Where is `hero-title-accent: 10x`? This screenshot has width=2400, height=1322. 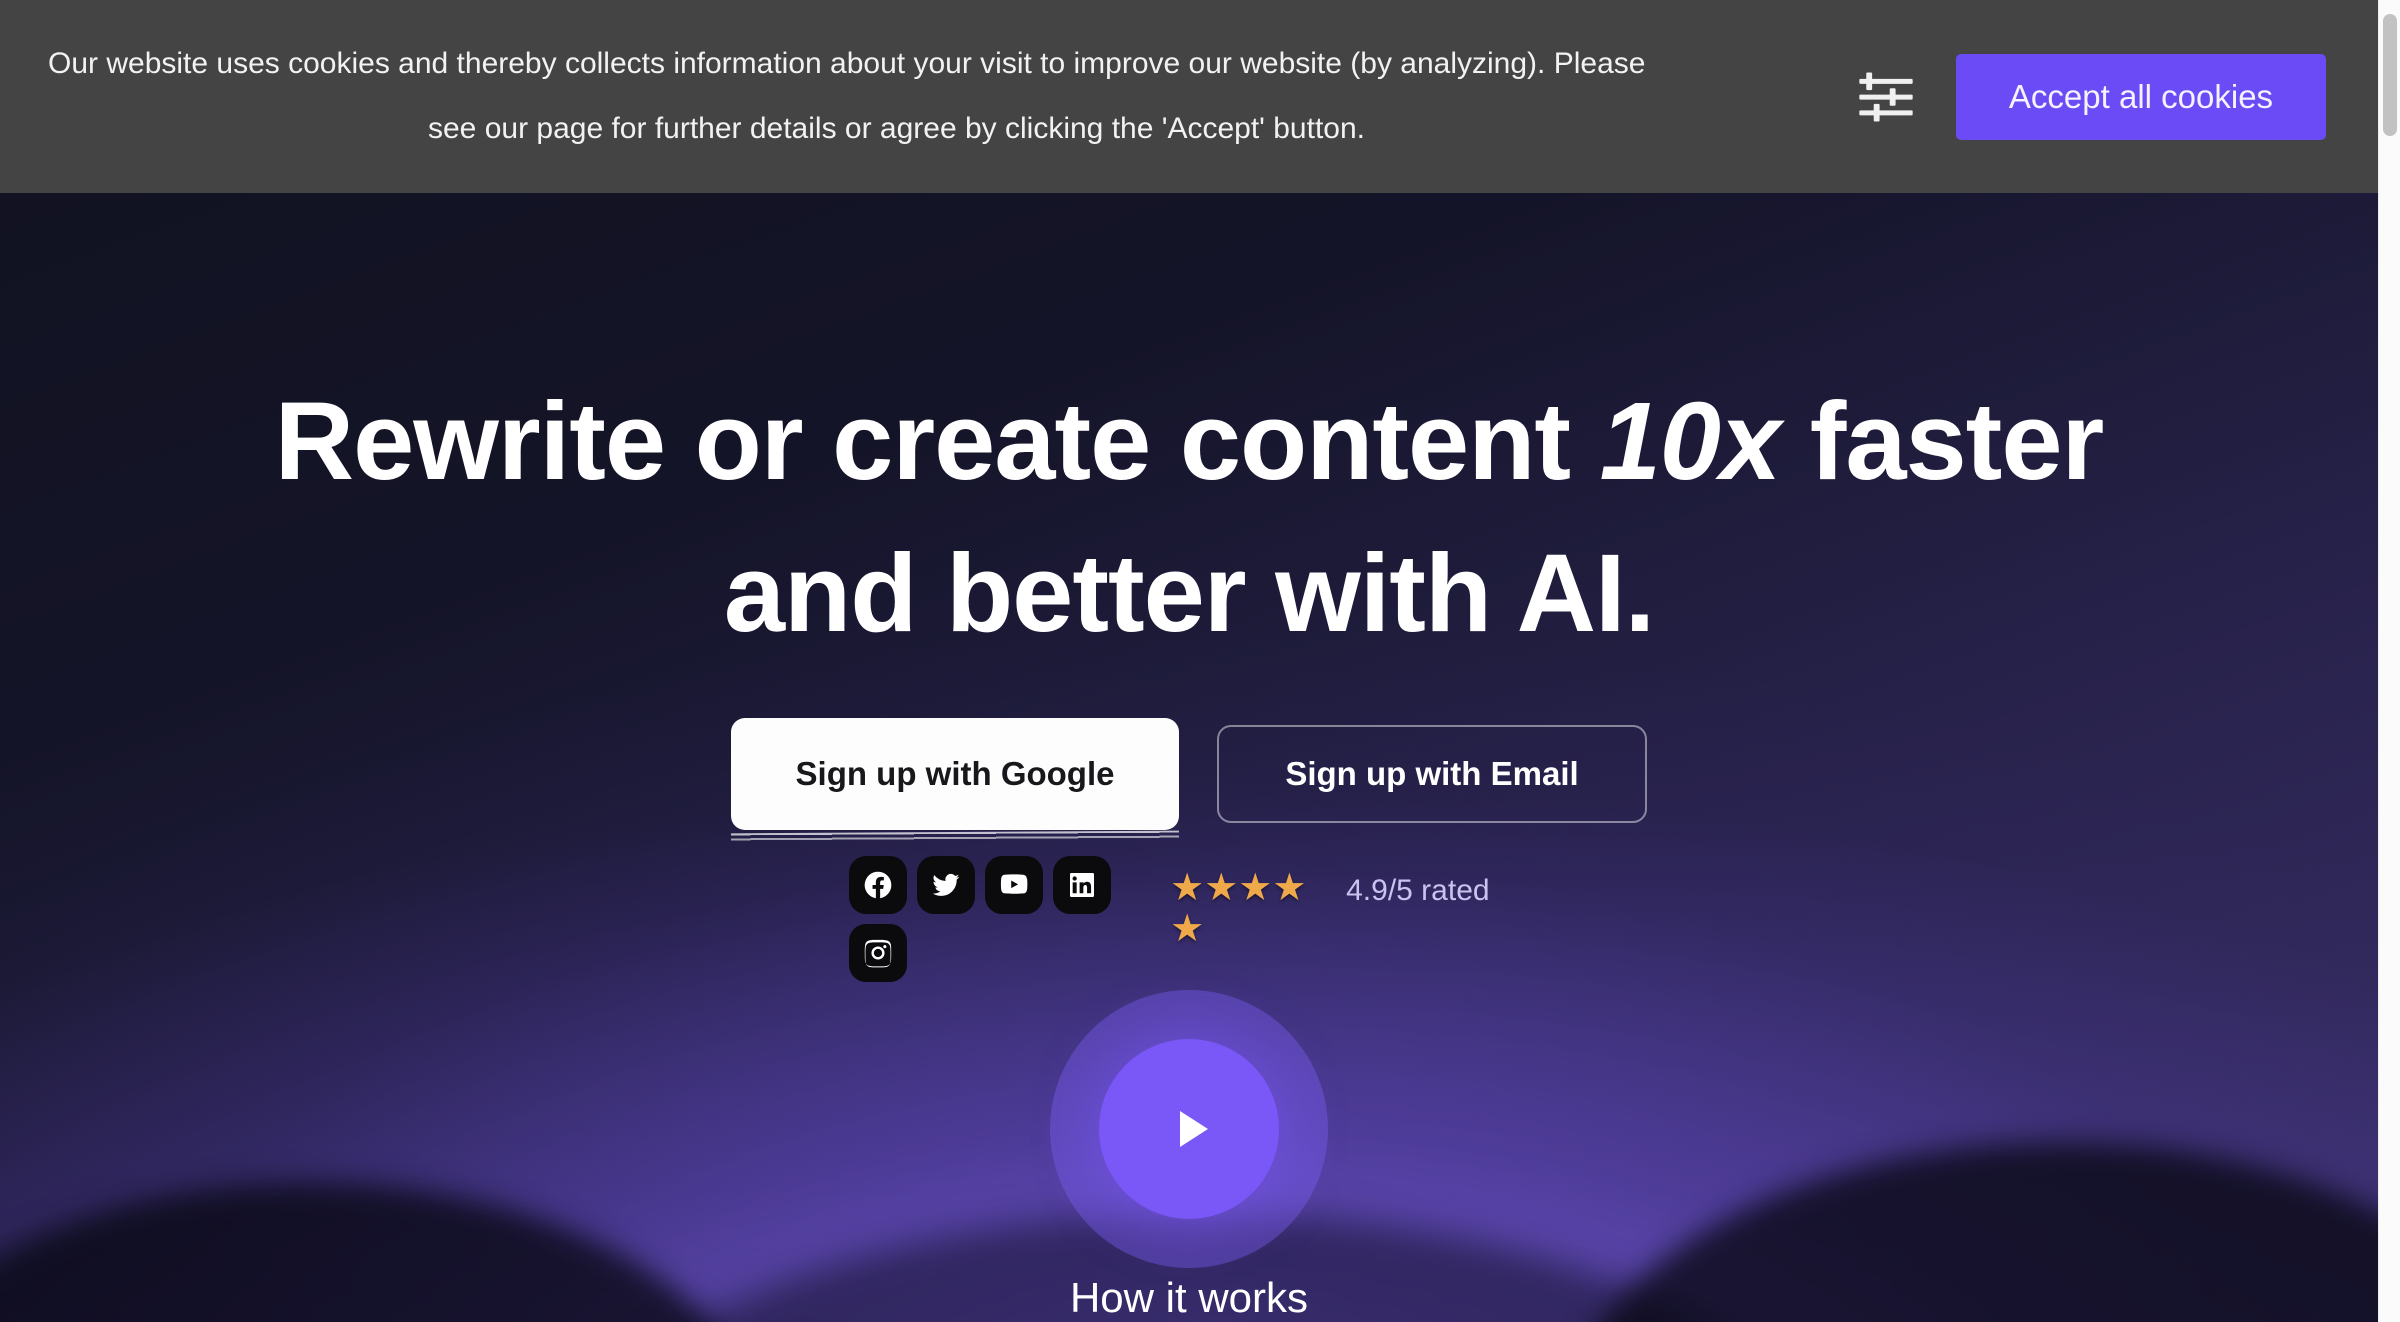 hero-title-accent: 10x is located at coordinates (1690, 441).